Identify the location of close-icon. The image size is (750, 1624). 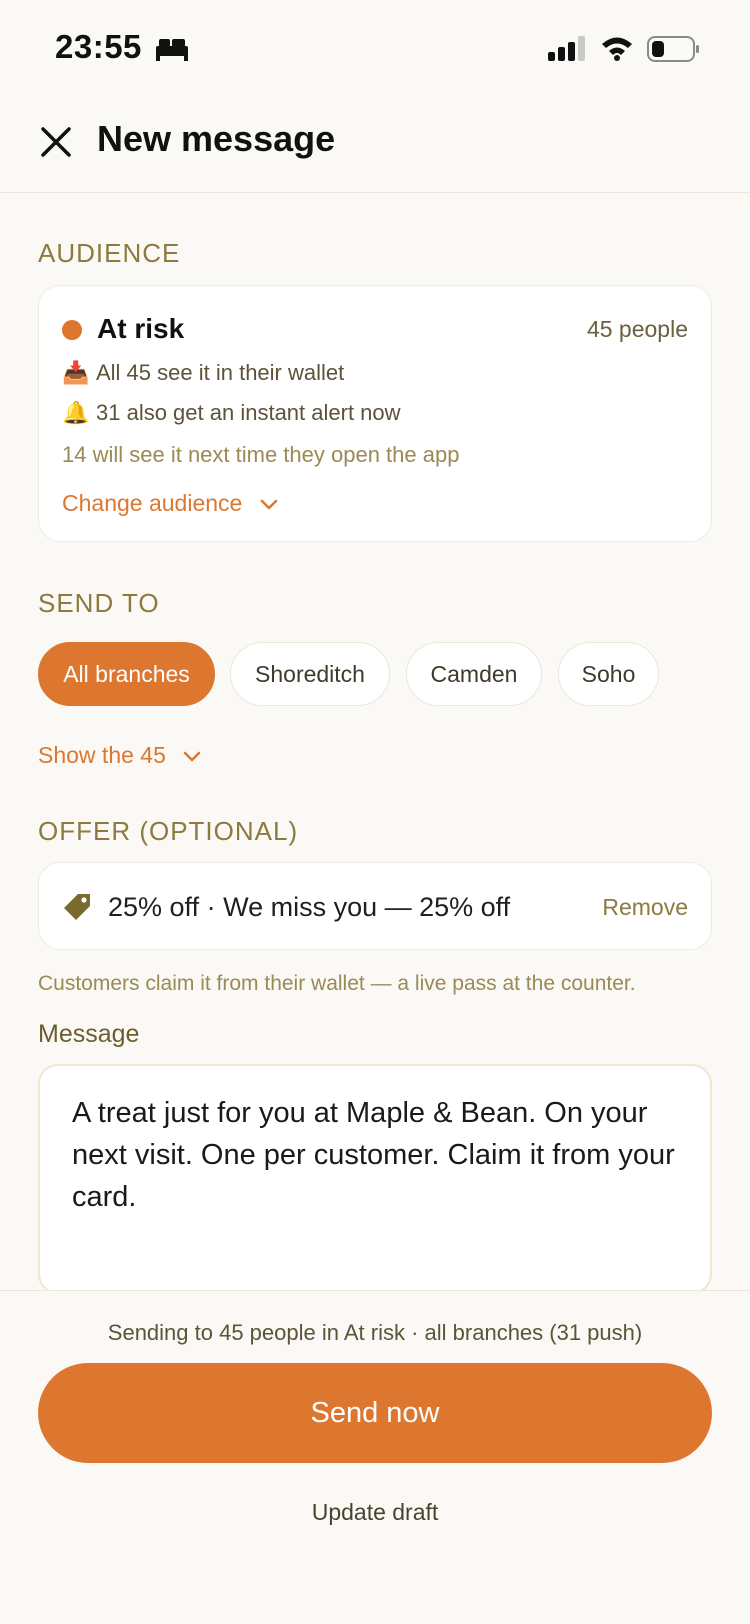
(56, 142).